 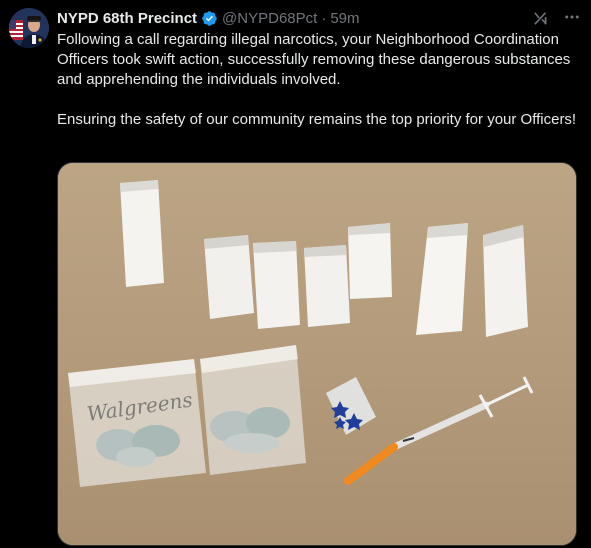 I want to click on timestamp: 59m, so click(x=344, y=18).